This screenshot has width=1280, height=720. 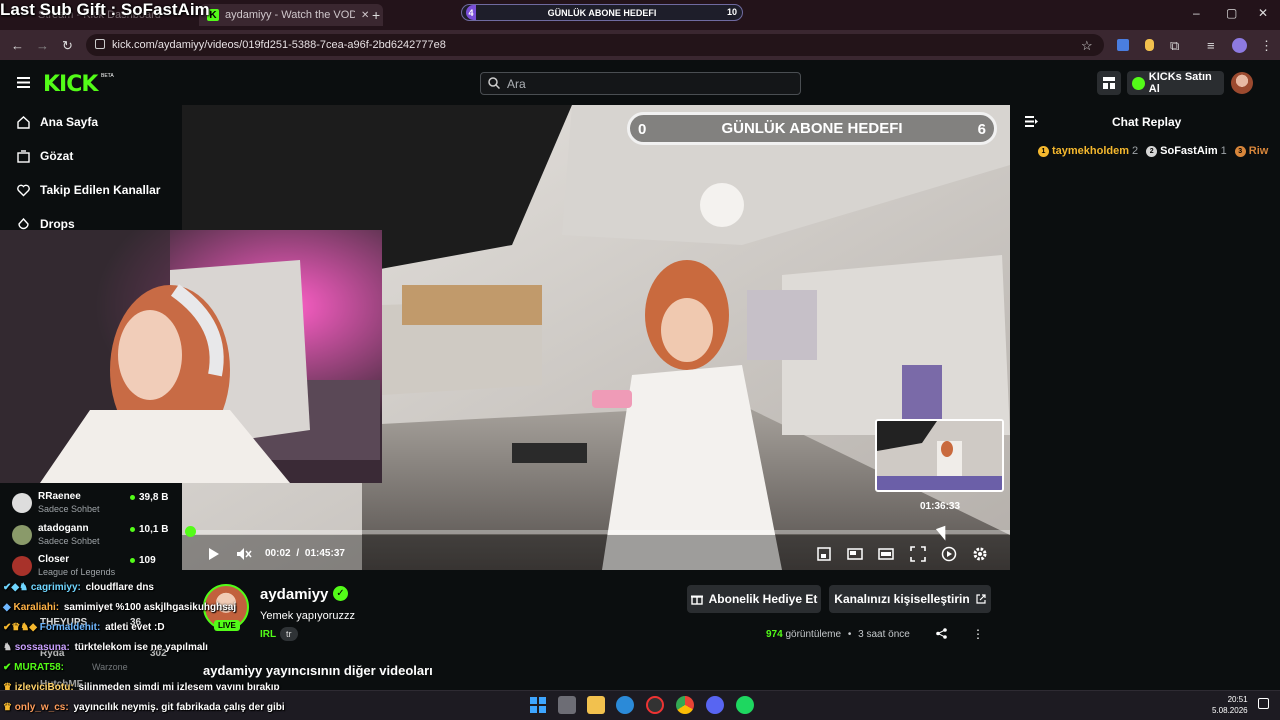 I want to click on chat-badge-icon: ◆, so click(x=7, y=607).